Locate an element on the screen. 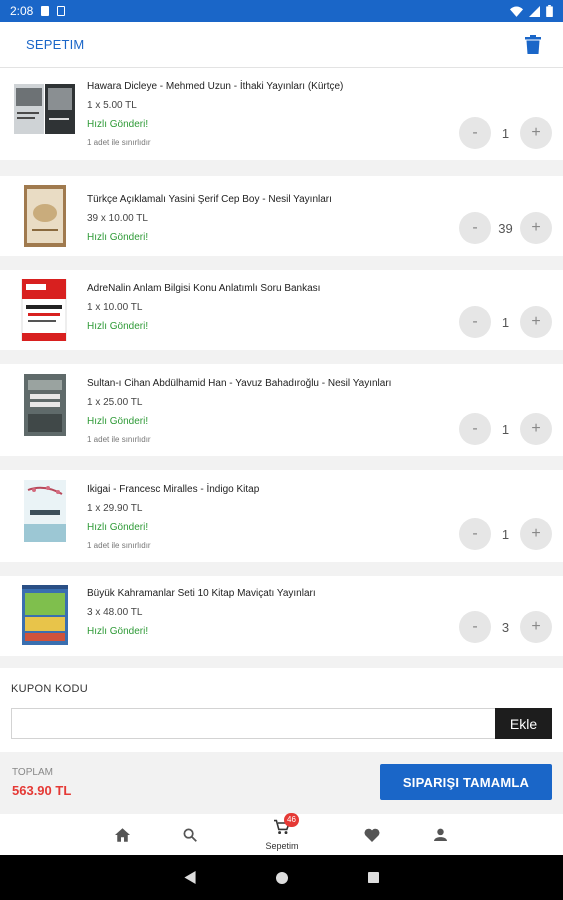 This screenshot has height=900, width=563. nav-favorites is located at coordinates (372, 834).